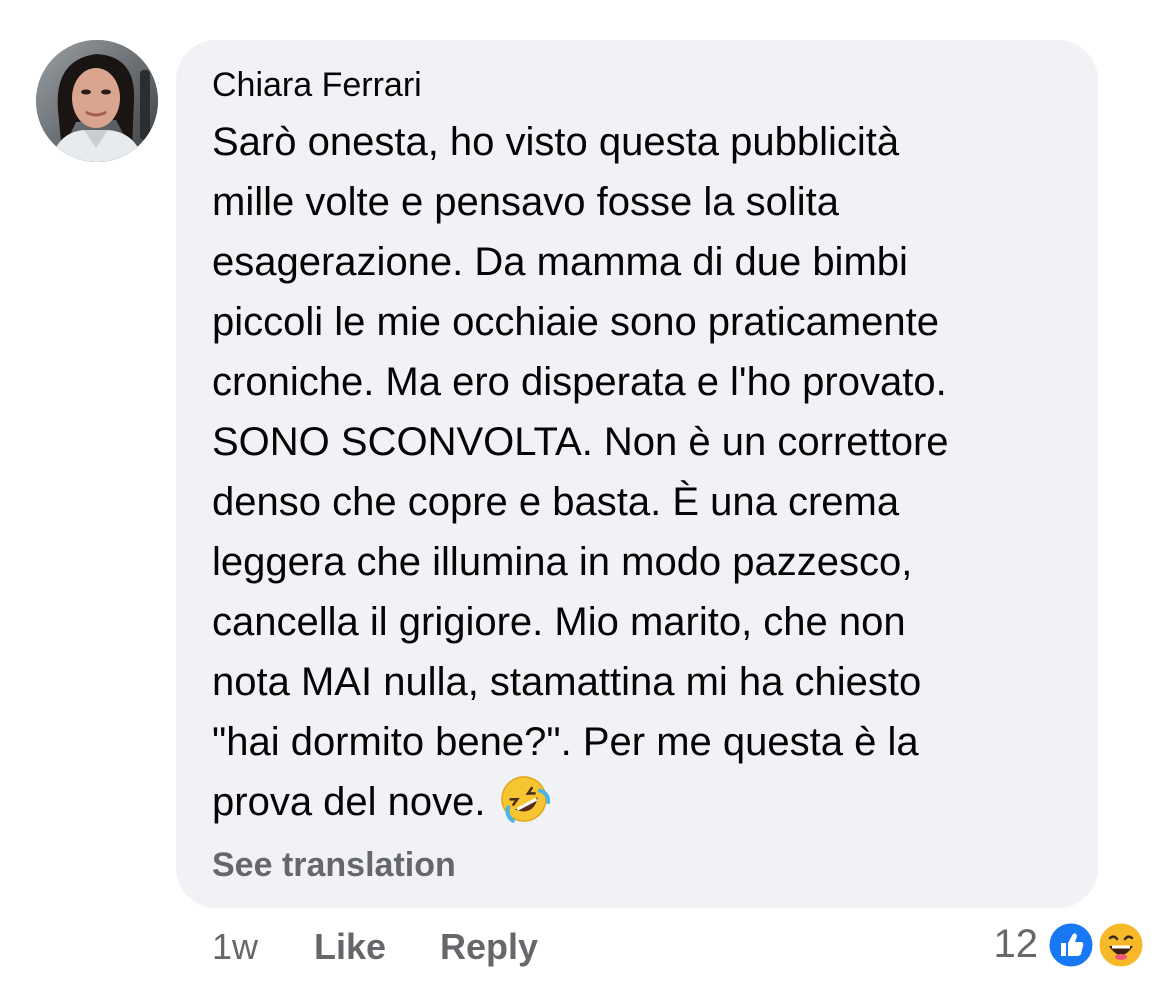 This screenshot has height=1005, width=1170. I want to click on reactions-summary: 12, so click(1058, 945).